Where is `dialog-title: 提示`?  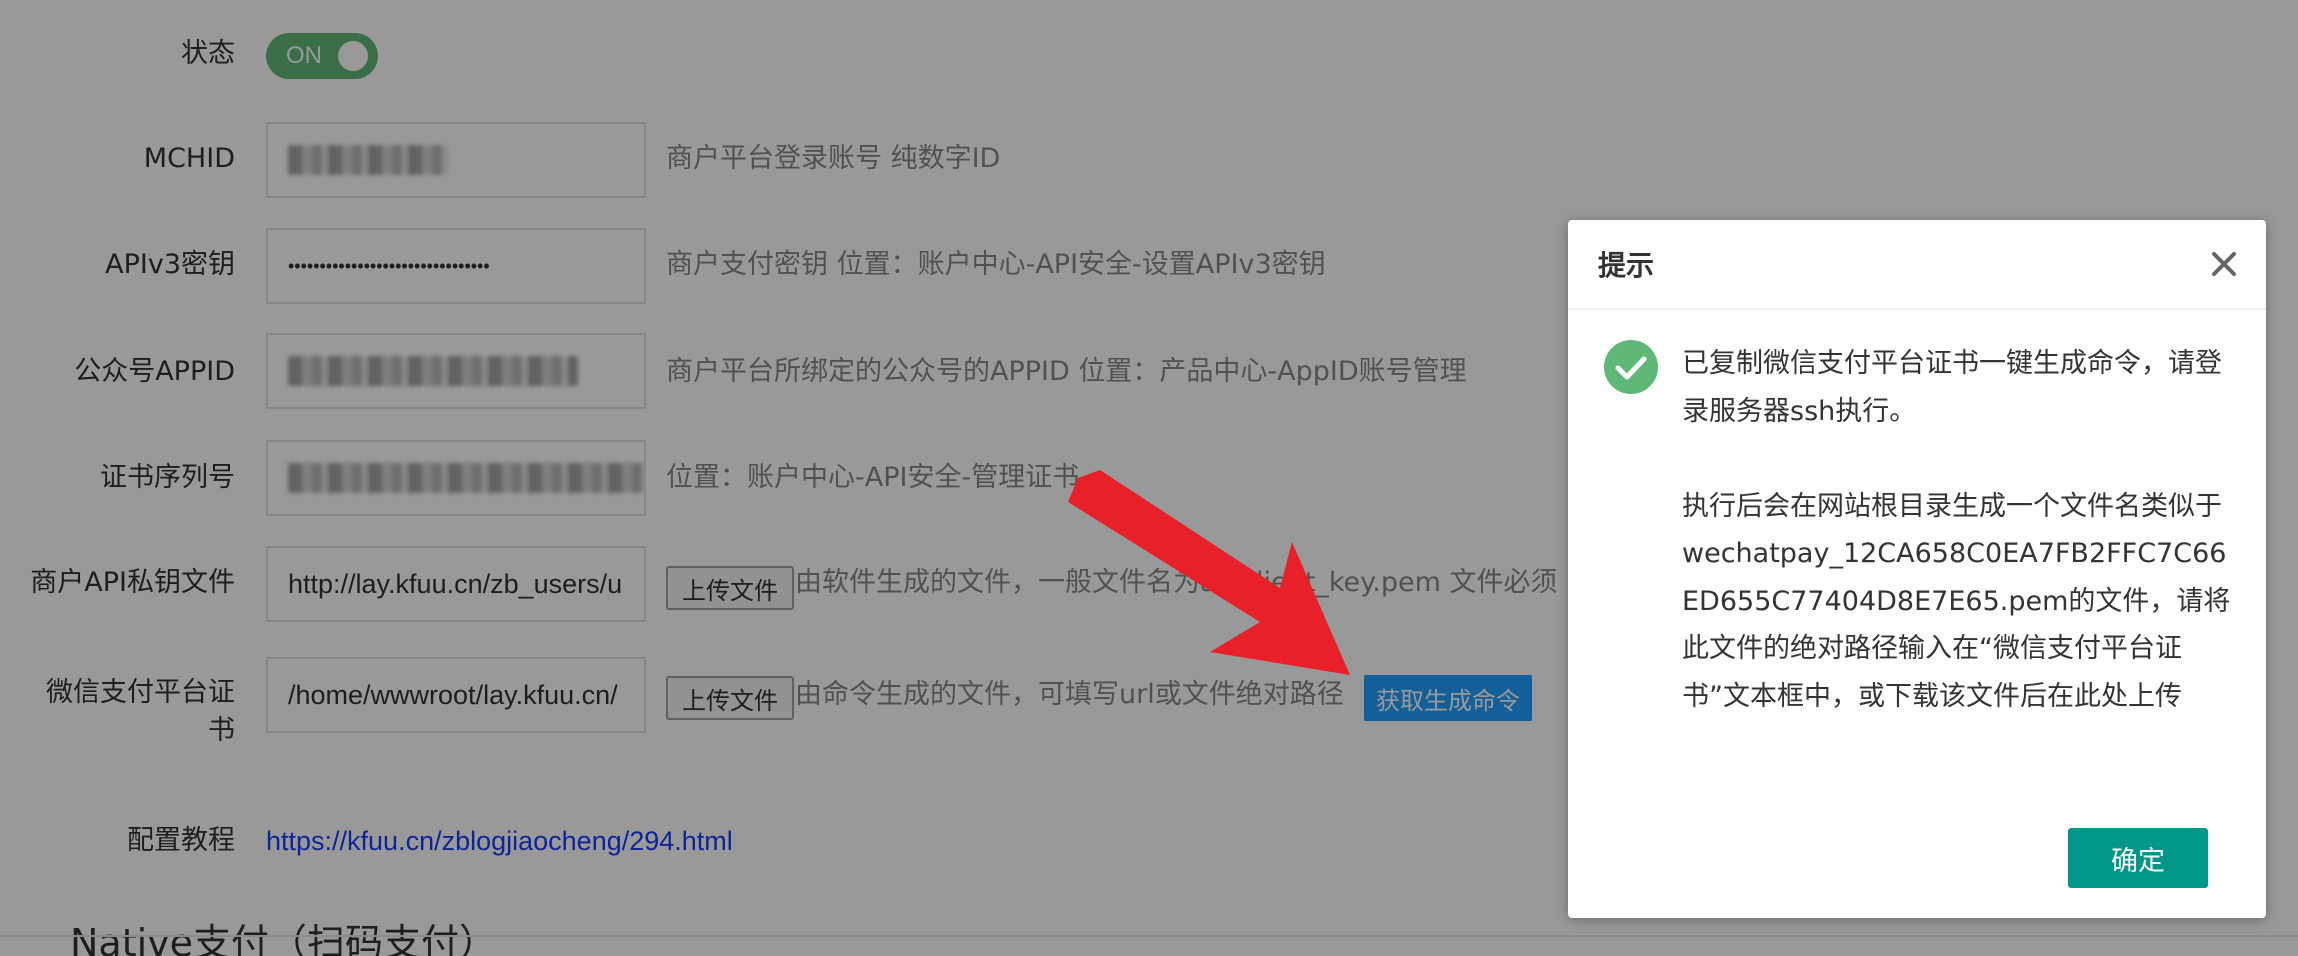 dialog-title: 提示 is located at coordinates (1917, 265).